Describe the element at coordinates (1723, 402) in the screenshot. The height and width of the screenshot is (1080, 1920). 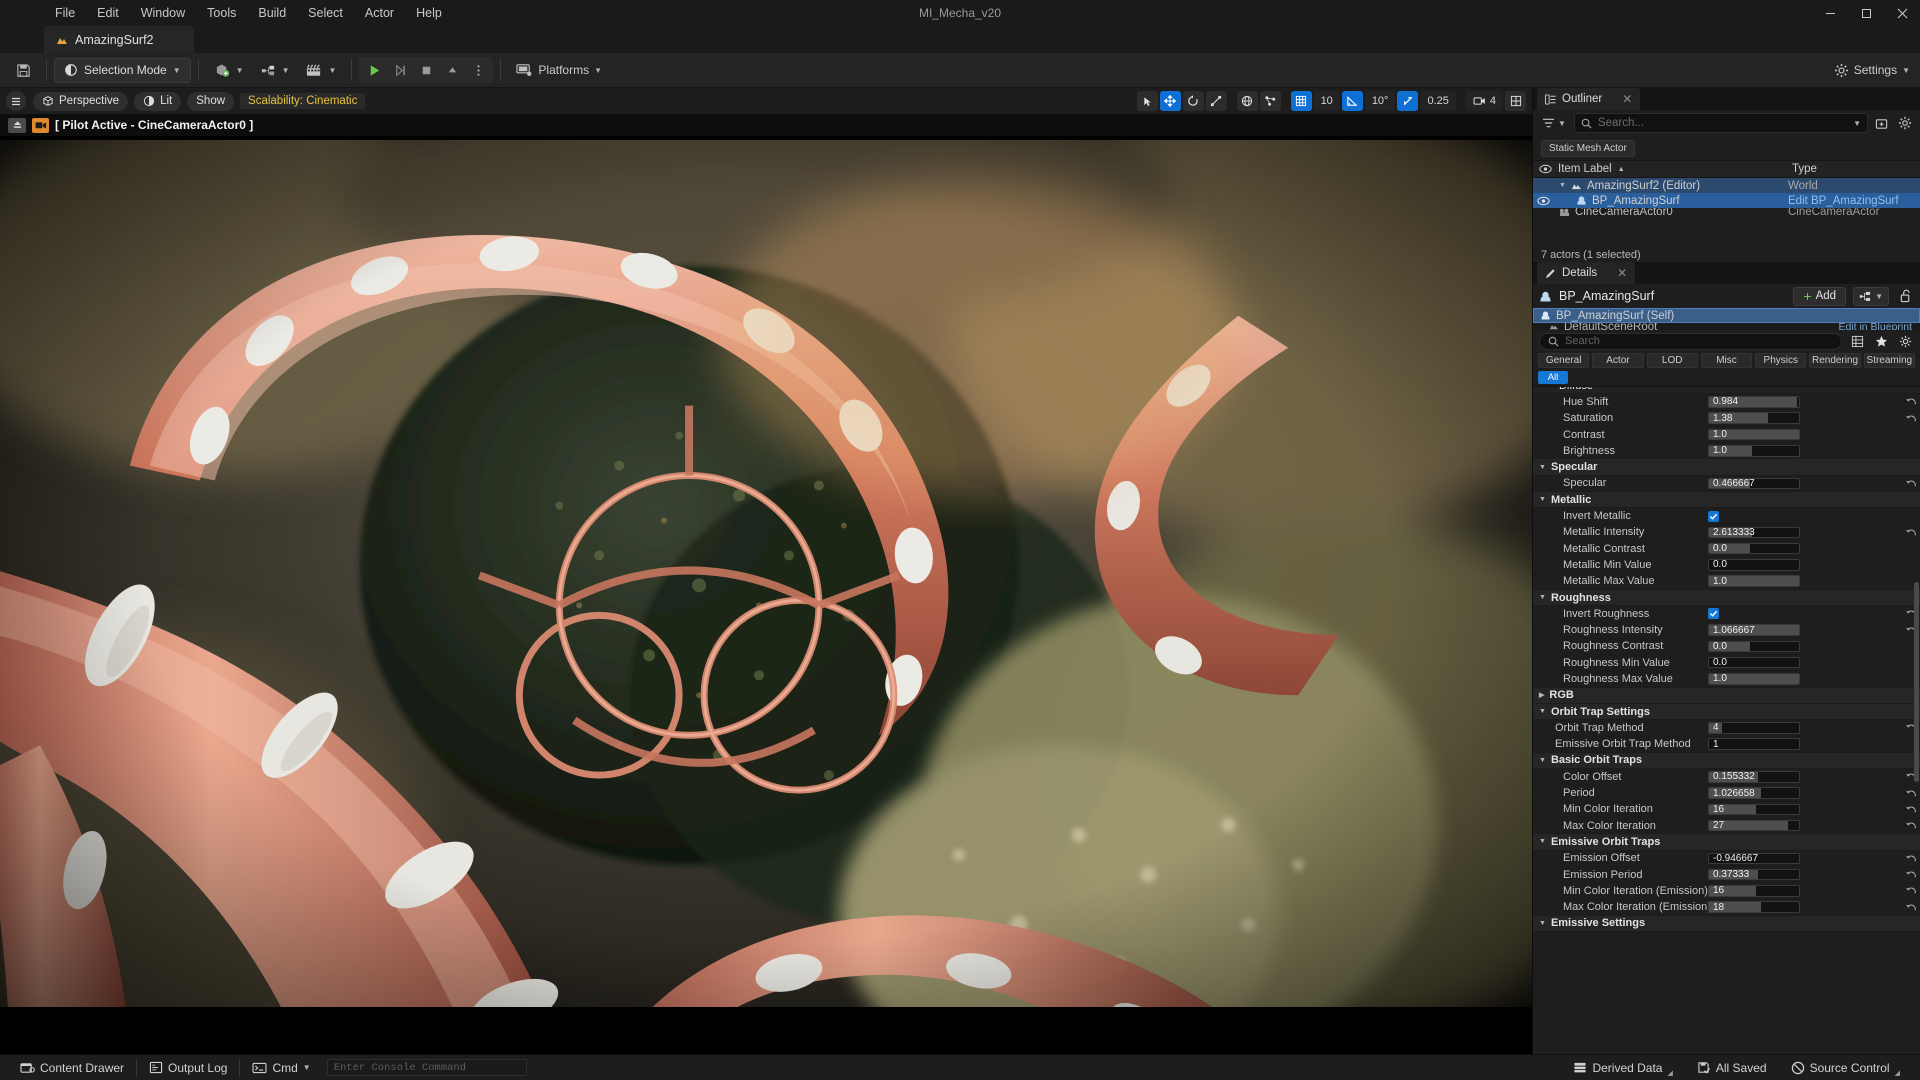
I see `property-value: 0.984` at that location.